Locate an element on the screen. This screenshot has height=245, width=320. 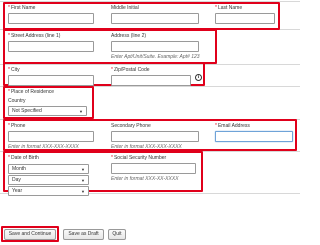
street-address-1-field: *Street Address (line 1) is located at coordinates (51, 42).